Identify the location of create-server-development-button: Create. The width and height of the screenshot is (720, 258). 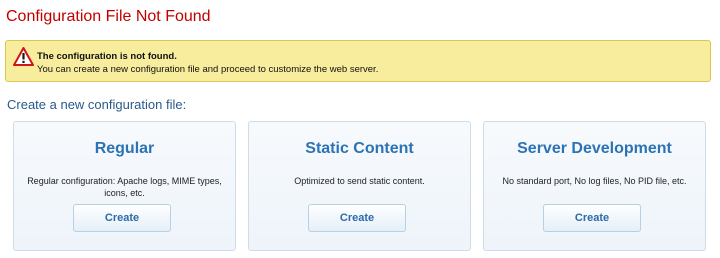
(592, 218).